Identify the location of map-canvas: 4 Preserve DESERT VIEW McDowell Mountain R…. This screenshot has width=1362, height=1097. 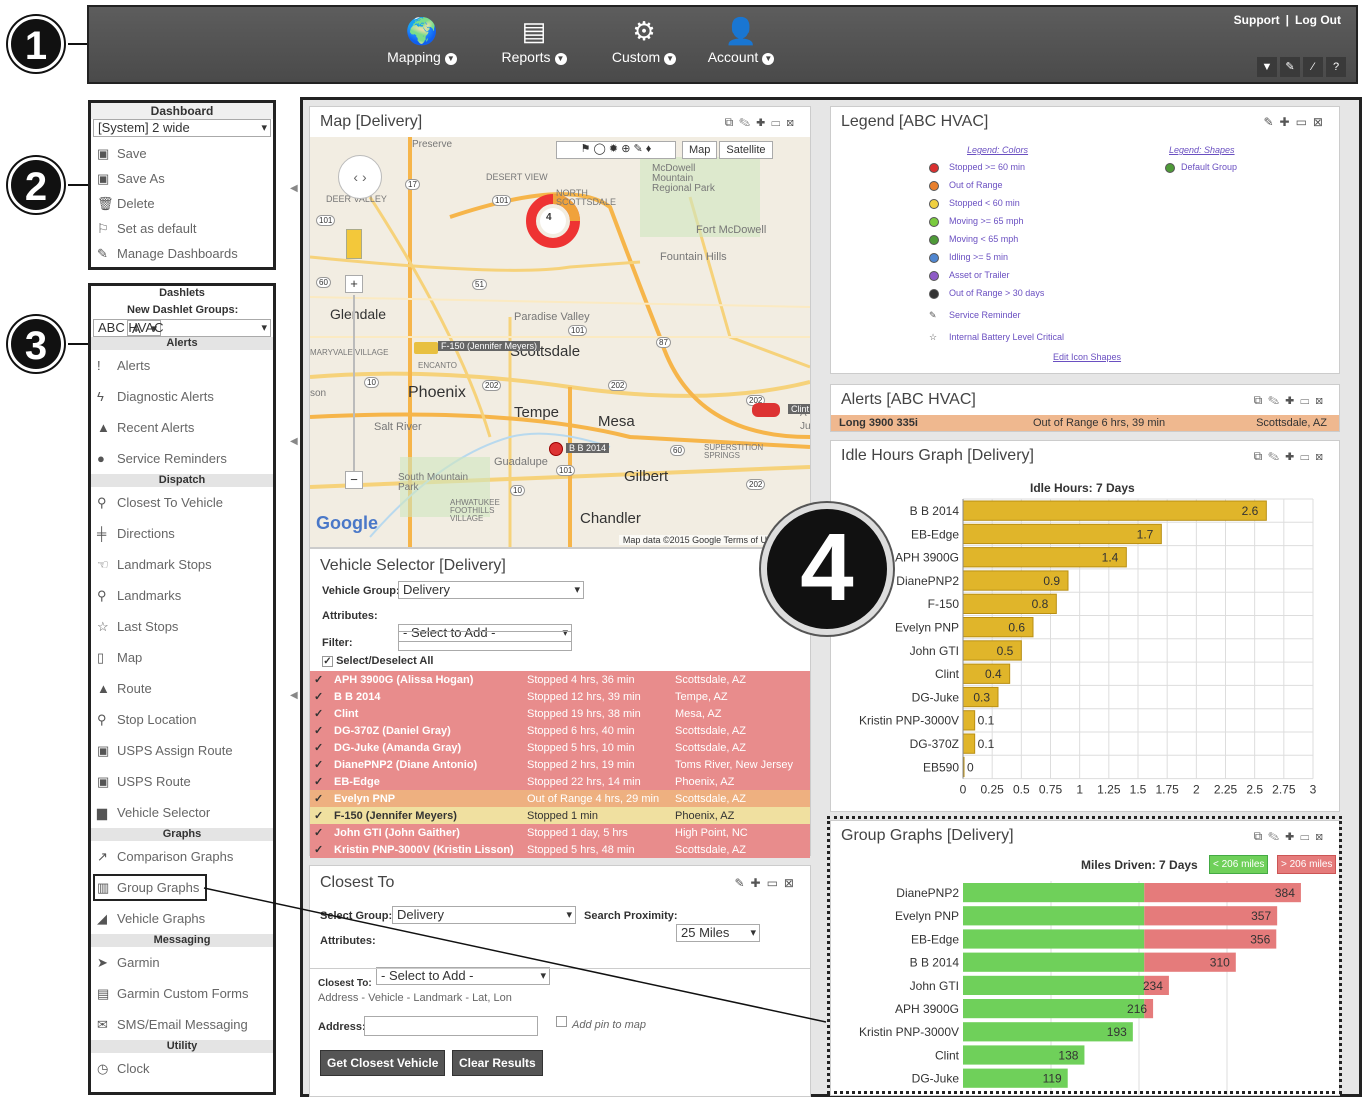
(560, 342).